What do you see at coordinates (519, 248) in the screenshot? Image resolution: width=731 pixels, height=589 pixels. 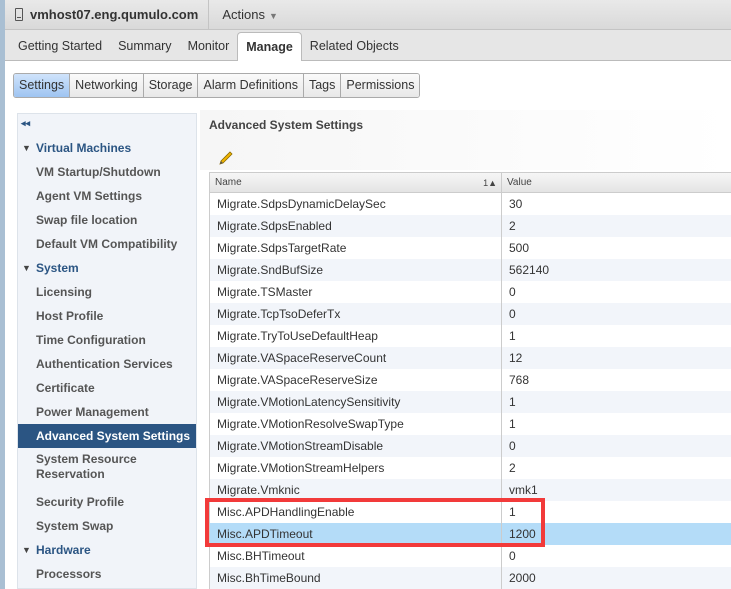 I see `setting-value: 500` at bounding box center [519, 248].